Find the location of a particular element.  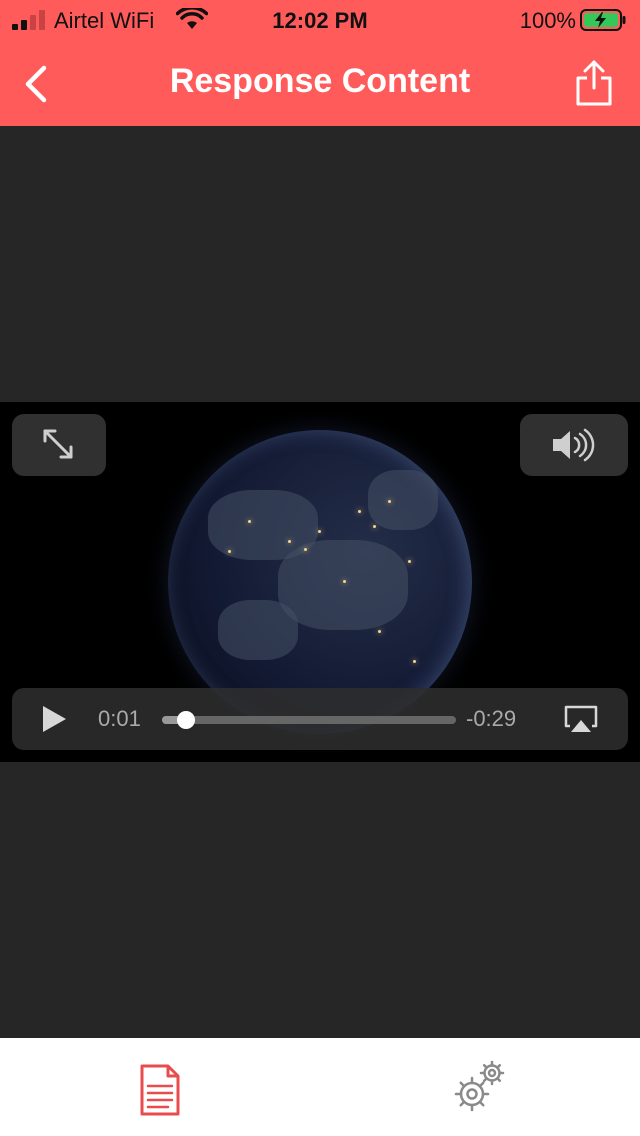

tab-settings is located at coordinates (480, 1086).